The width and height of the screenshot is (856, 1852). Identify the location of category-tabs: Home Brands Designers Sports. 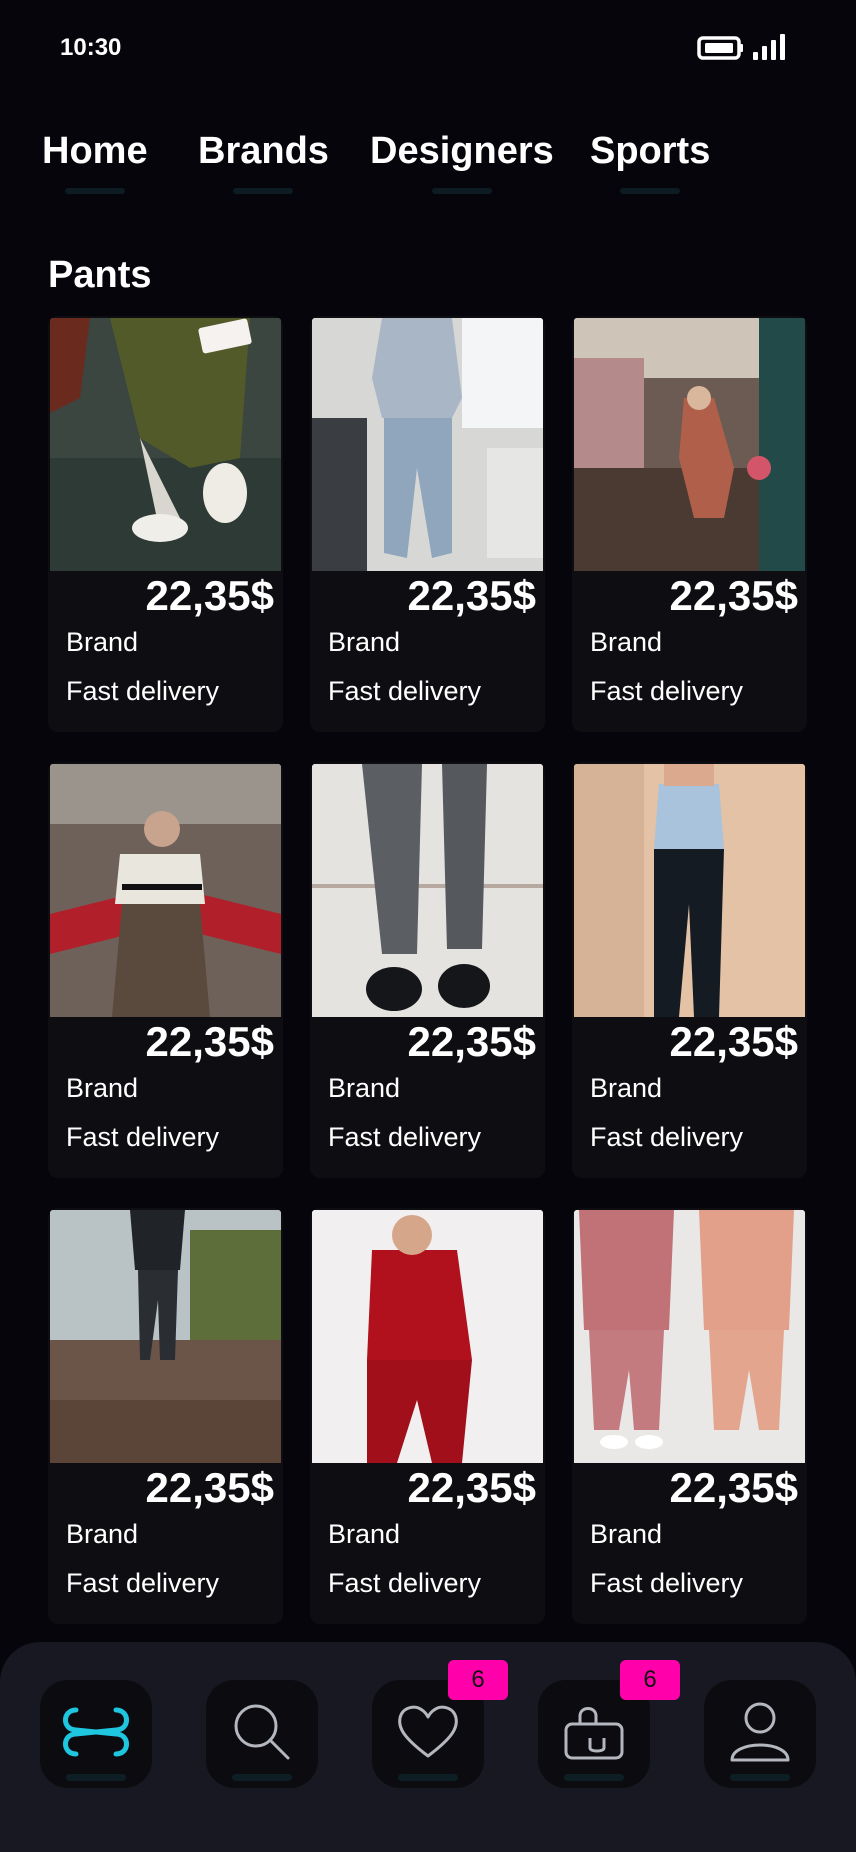
(428, 165).